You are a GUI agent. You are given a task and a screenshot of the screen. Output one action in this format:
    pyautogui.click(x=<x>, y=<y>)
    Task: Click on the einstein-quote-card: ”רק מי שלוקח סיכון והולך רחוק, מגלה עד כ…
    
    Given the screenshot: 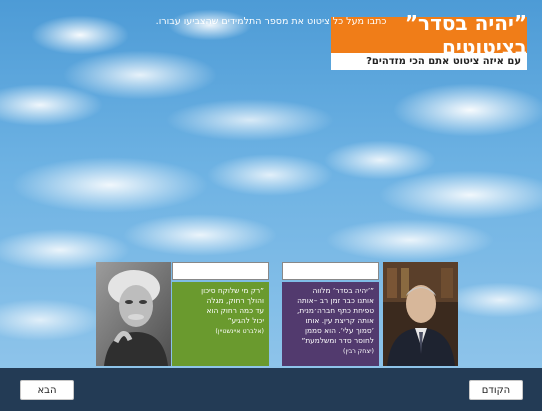 What is the action you would take?
    pyautogui.click(x=220, y=324)
    